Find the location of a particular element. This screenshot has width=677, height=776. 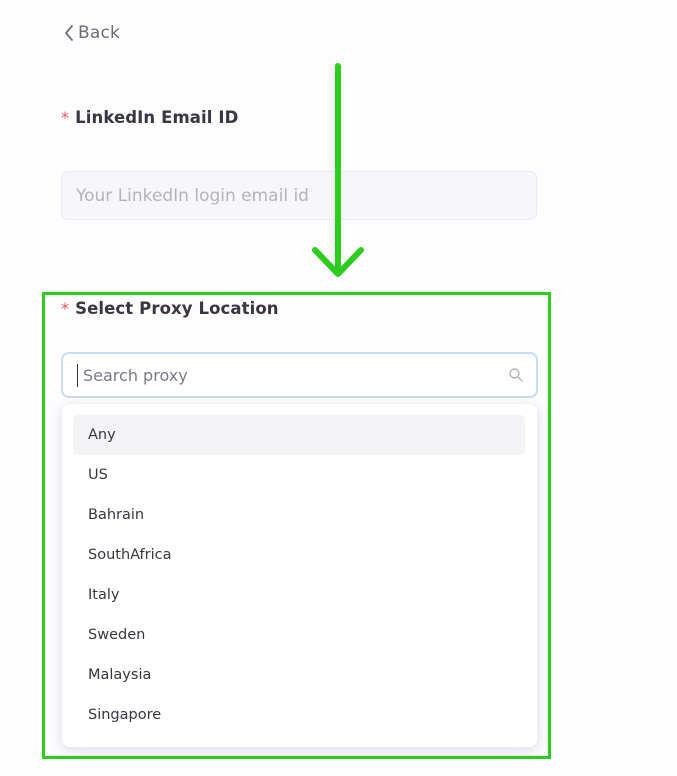

text-caret is located at coordinates (77, 375).